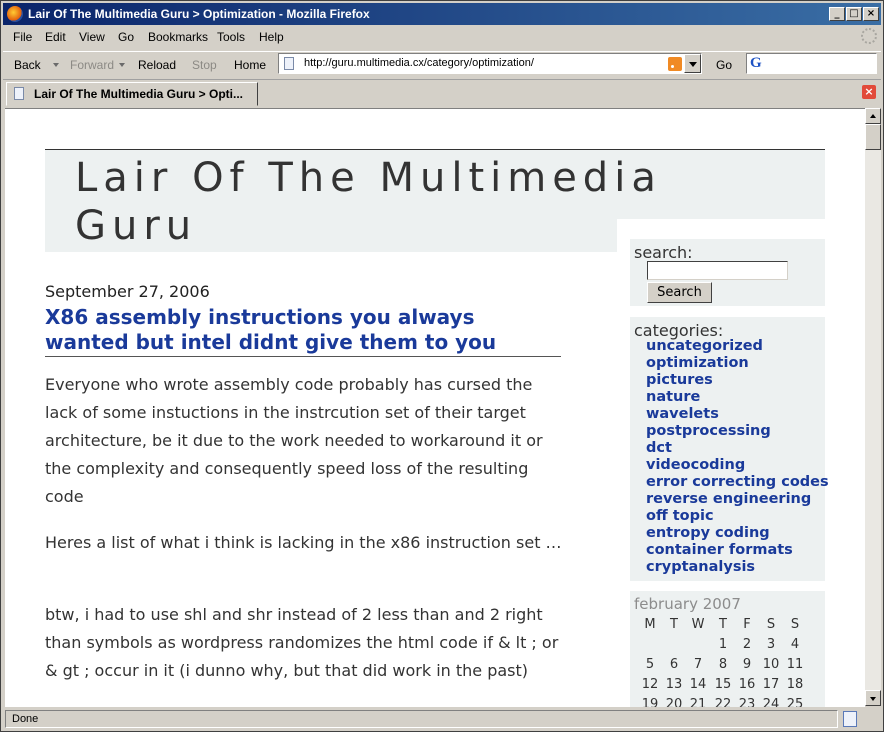 The height and width of the screenshot is (732, 884). Describe the element at coordinates (250, 65) in the screenshot. I see `home-button: Home` at that location.